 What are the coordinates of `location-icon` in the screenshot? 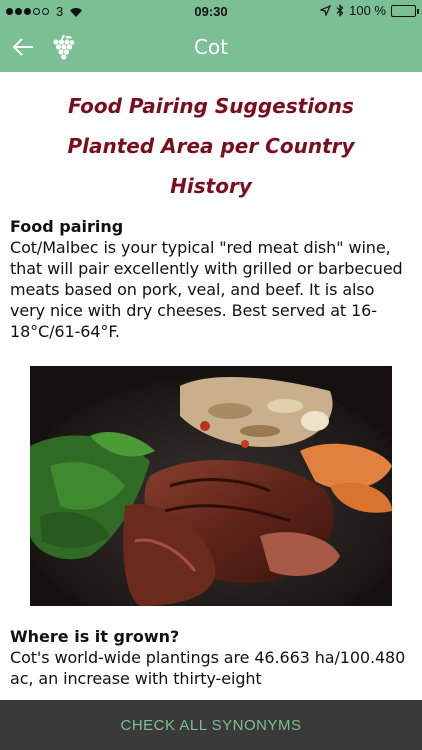 It's located at (326, 10).